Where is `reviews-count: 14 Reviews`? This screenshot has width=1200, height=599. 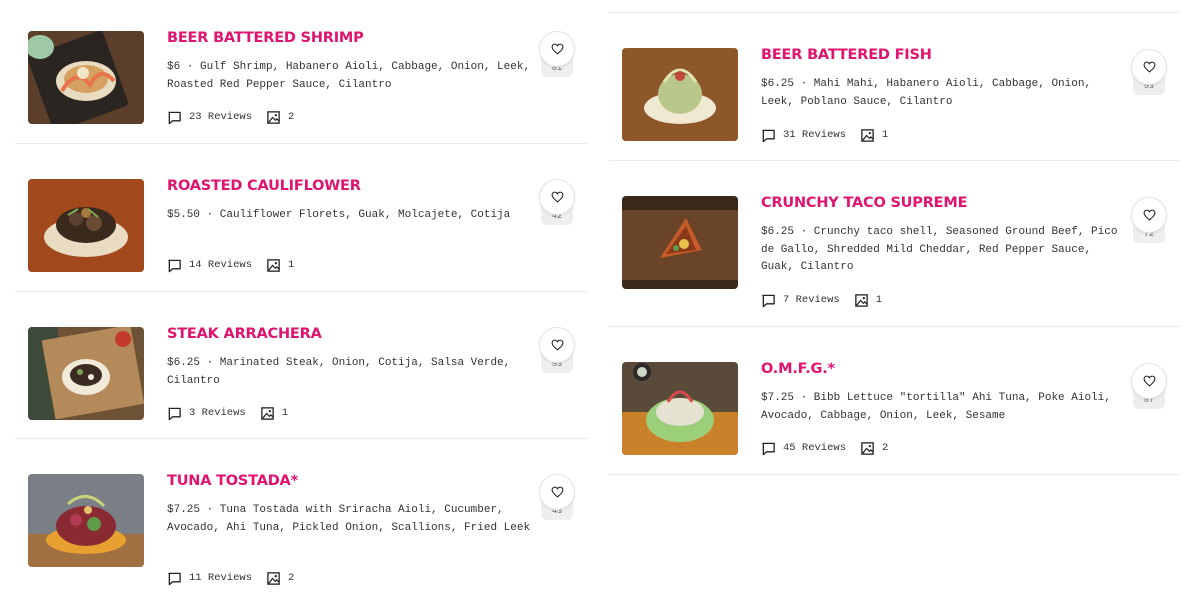
reviews-count: 14 Reviews is located at coordinates (221, 265).